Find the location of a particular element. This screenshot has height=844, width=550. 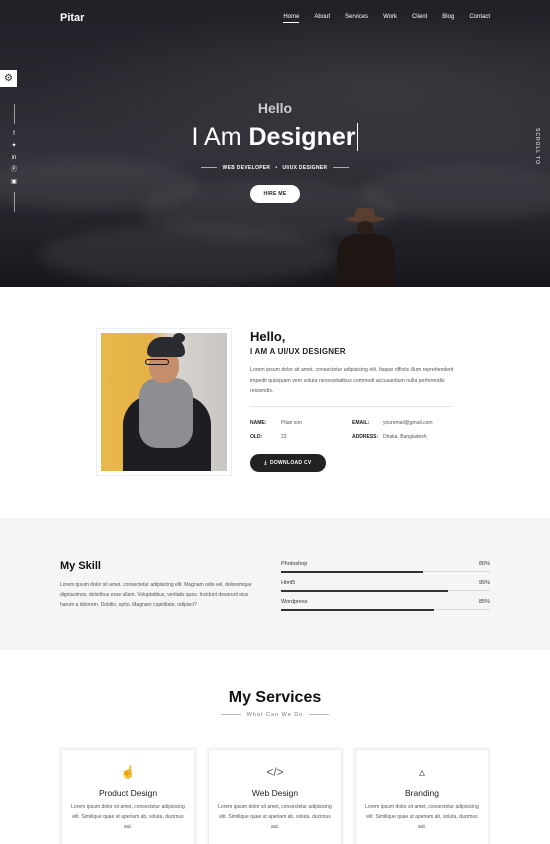

skill-label: Photoshop is located at coordinates (294, 564).